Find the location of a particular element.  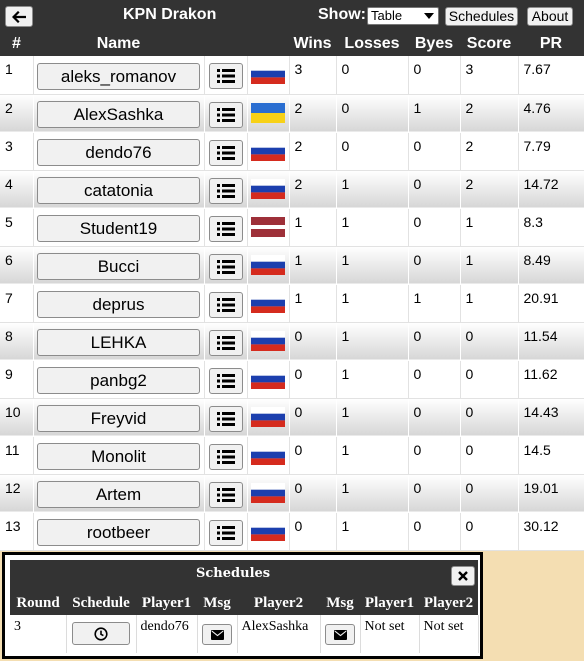

player-name-button: dendo76 is located at coordinates (118, 152).